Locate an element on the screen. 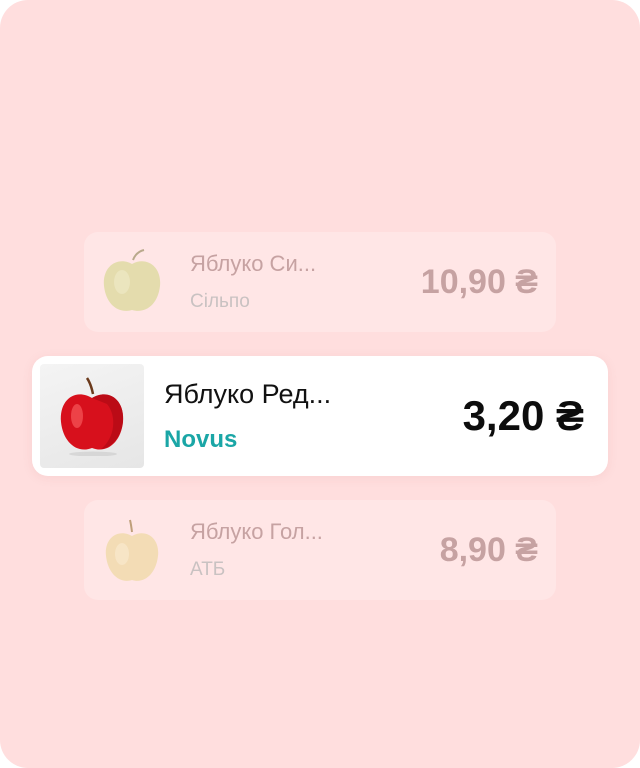 The height and width of the screenshot is (768, 640). store-name: АТБ is located at coordinates (208, 569).